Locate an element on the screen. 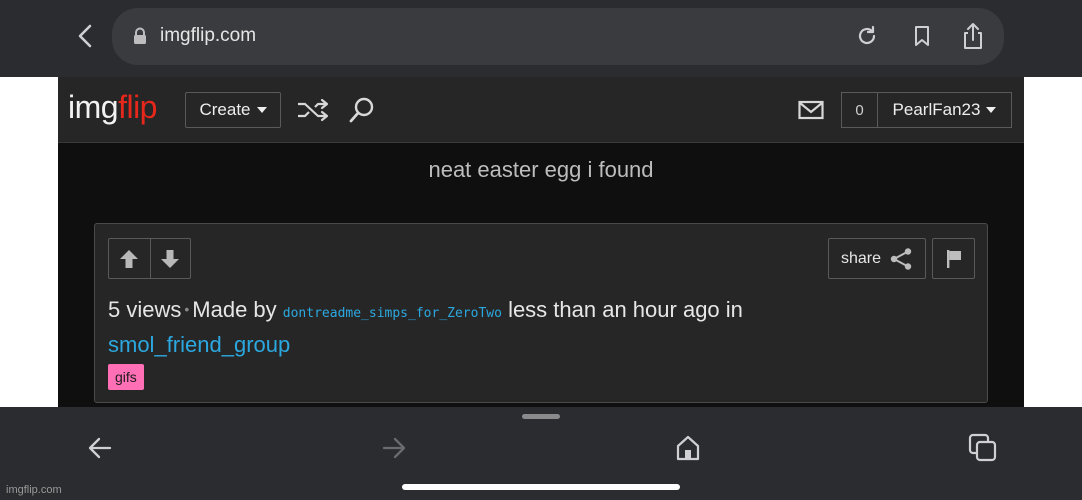  create-label: Create is located at coordinates (225, 109).